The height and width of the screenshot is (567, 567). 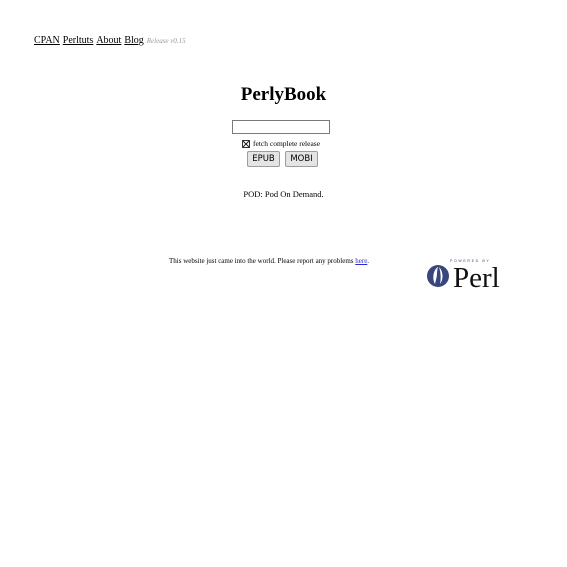 What do you see at coordinates (133, 40) in the screenshot?
I see `nav-link-blog: Blog` at bounding box center [133, 40].